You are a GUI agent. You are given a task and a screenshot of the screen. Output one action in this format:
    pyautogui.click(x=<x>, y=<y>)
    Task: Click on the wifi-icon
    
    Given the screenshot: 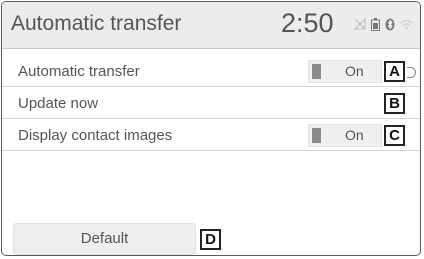 What is the action you would take?
    pyautogui.click(x=406, y=24)
    